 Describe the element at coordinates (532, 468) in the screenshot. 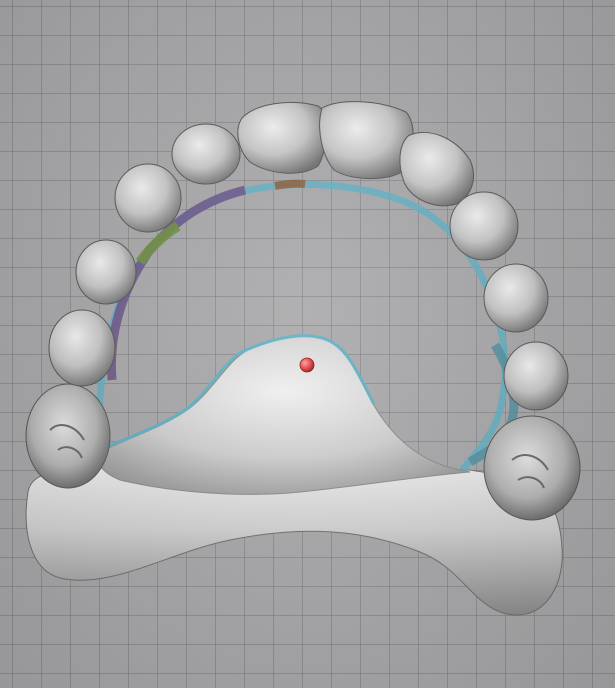

I see `tooth-molar-right` at that location.